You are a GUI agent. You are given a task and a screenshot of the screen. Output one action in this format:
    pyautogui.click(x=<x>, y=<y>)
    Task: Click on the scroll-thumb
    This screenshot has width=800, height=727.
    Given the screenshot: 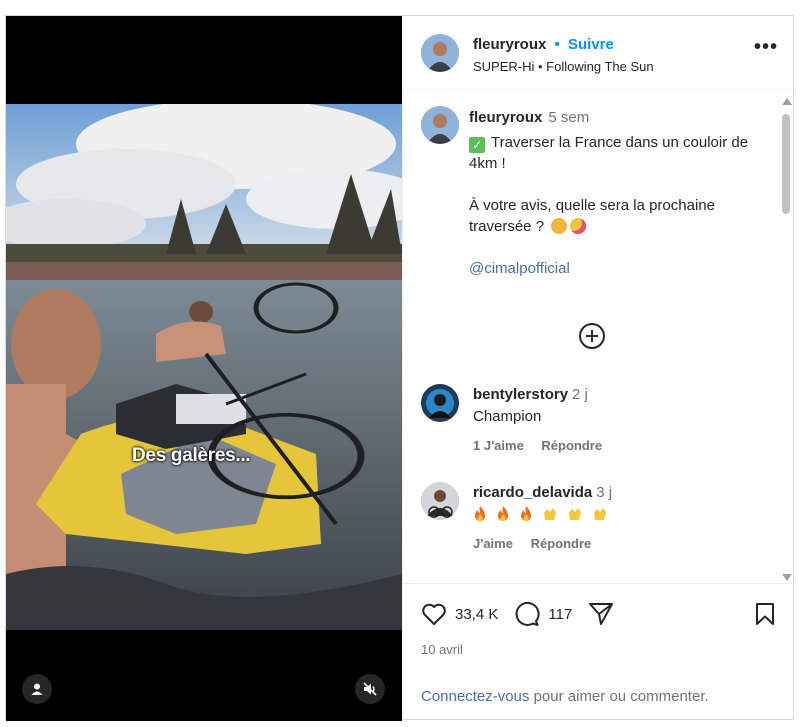 What is the action you would take?
    pyautogui.click(x=786, y=164)
    